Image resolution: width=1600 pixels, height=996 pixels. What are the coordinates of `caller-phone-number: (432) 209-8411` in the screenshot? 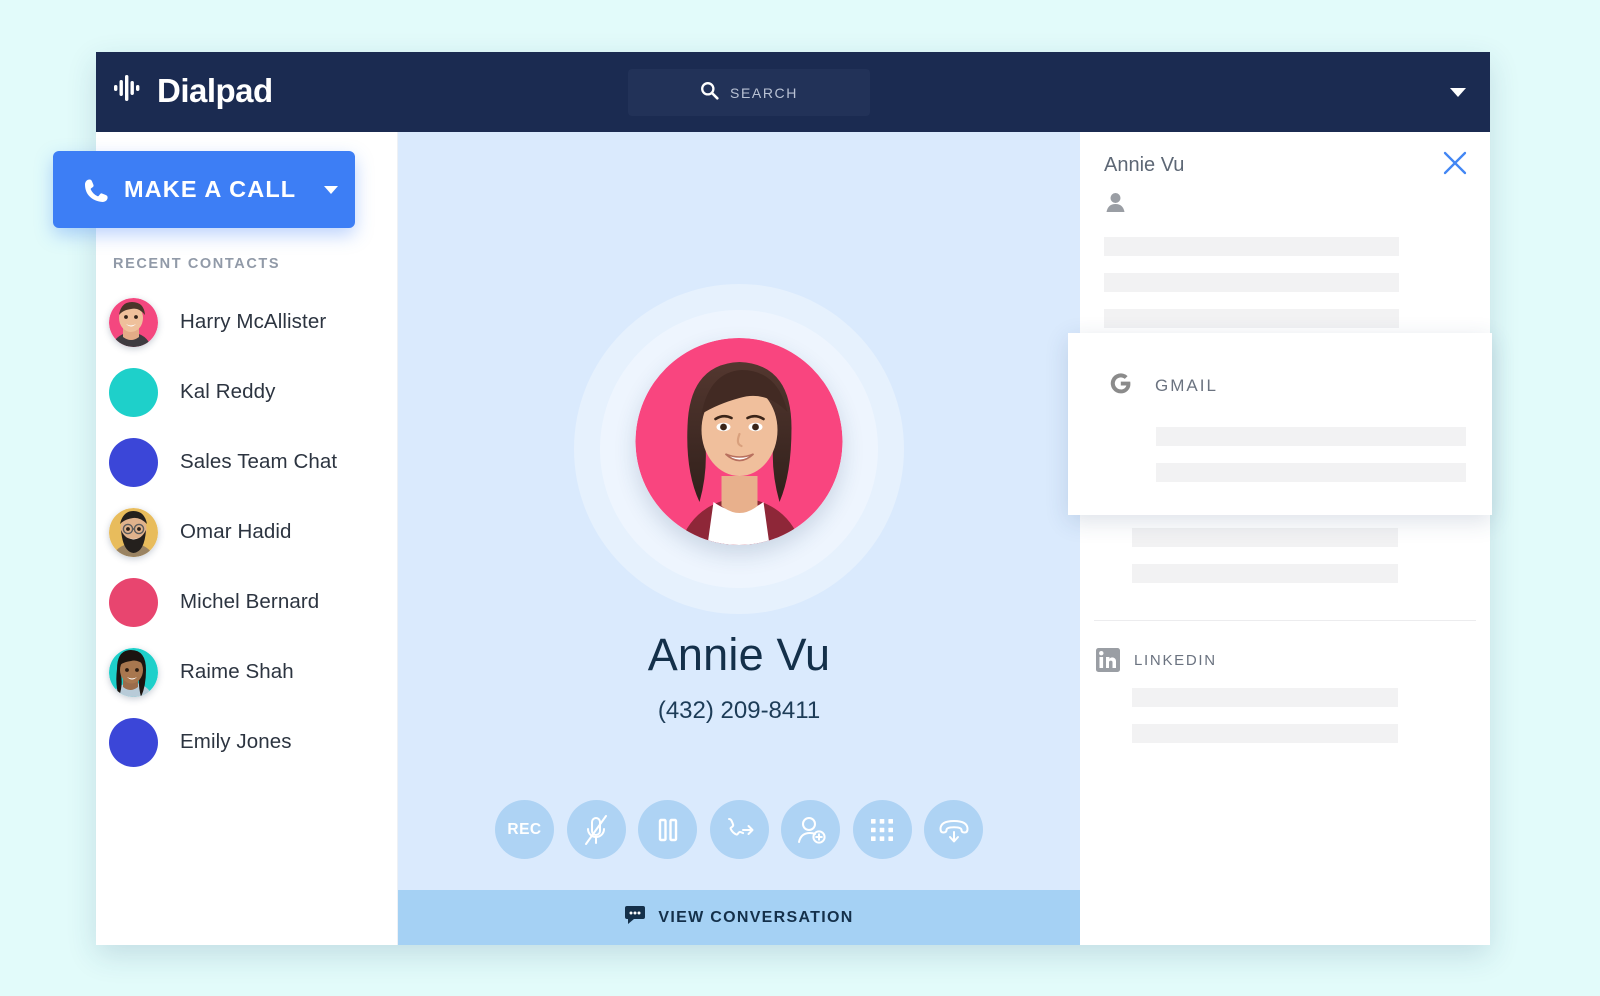 It's located at (739, 710).